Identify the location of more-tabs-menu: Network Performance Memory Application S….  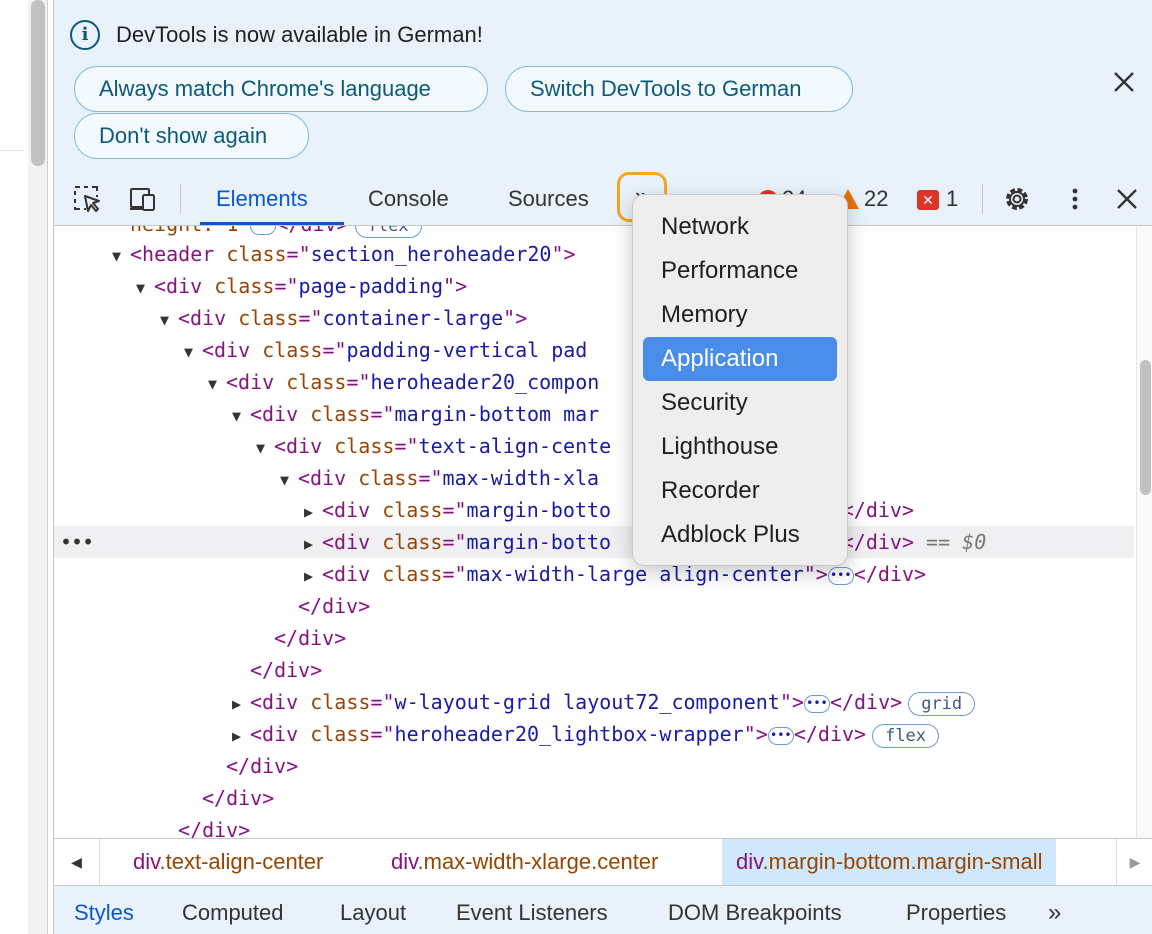
(740, 380).